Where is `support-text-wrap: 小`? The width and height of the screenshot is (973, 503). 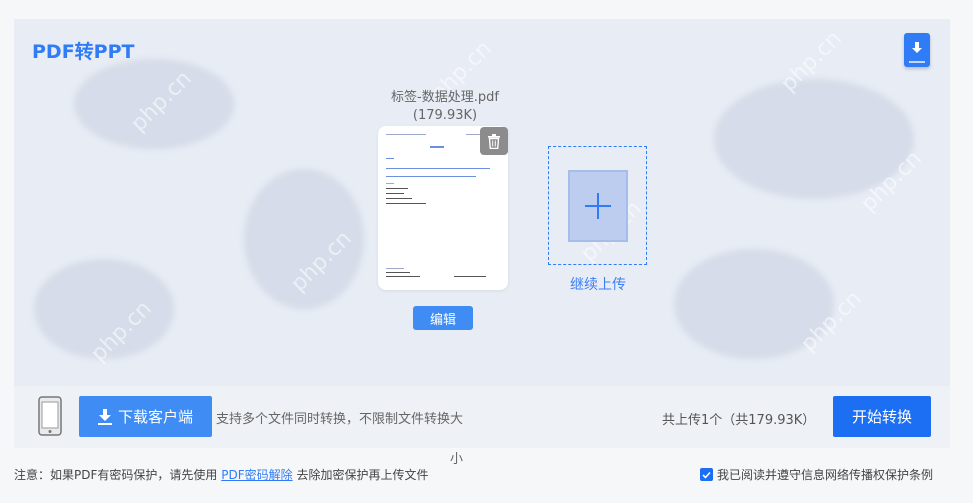
support-text-wrap: 小 is located at coordinates (457, 459).